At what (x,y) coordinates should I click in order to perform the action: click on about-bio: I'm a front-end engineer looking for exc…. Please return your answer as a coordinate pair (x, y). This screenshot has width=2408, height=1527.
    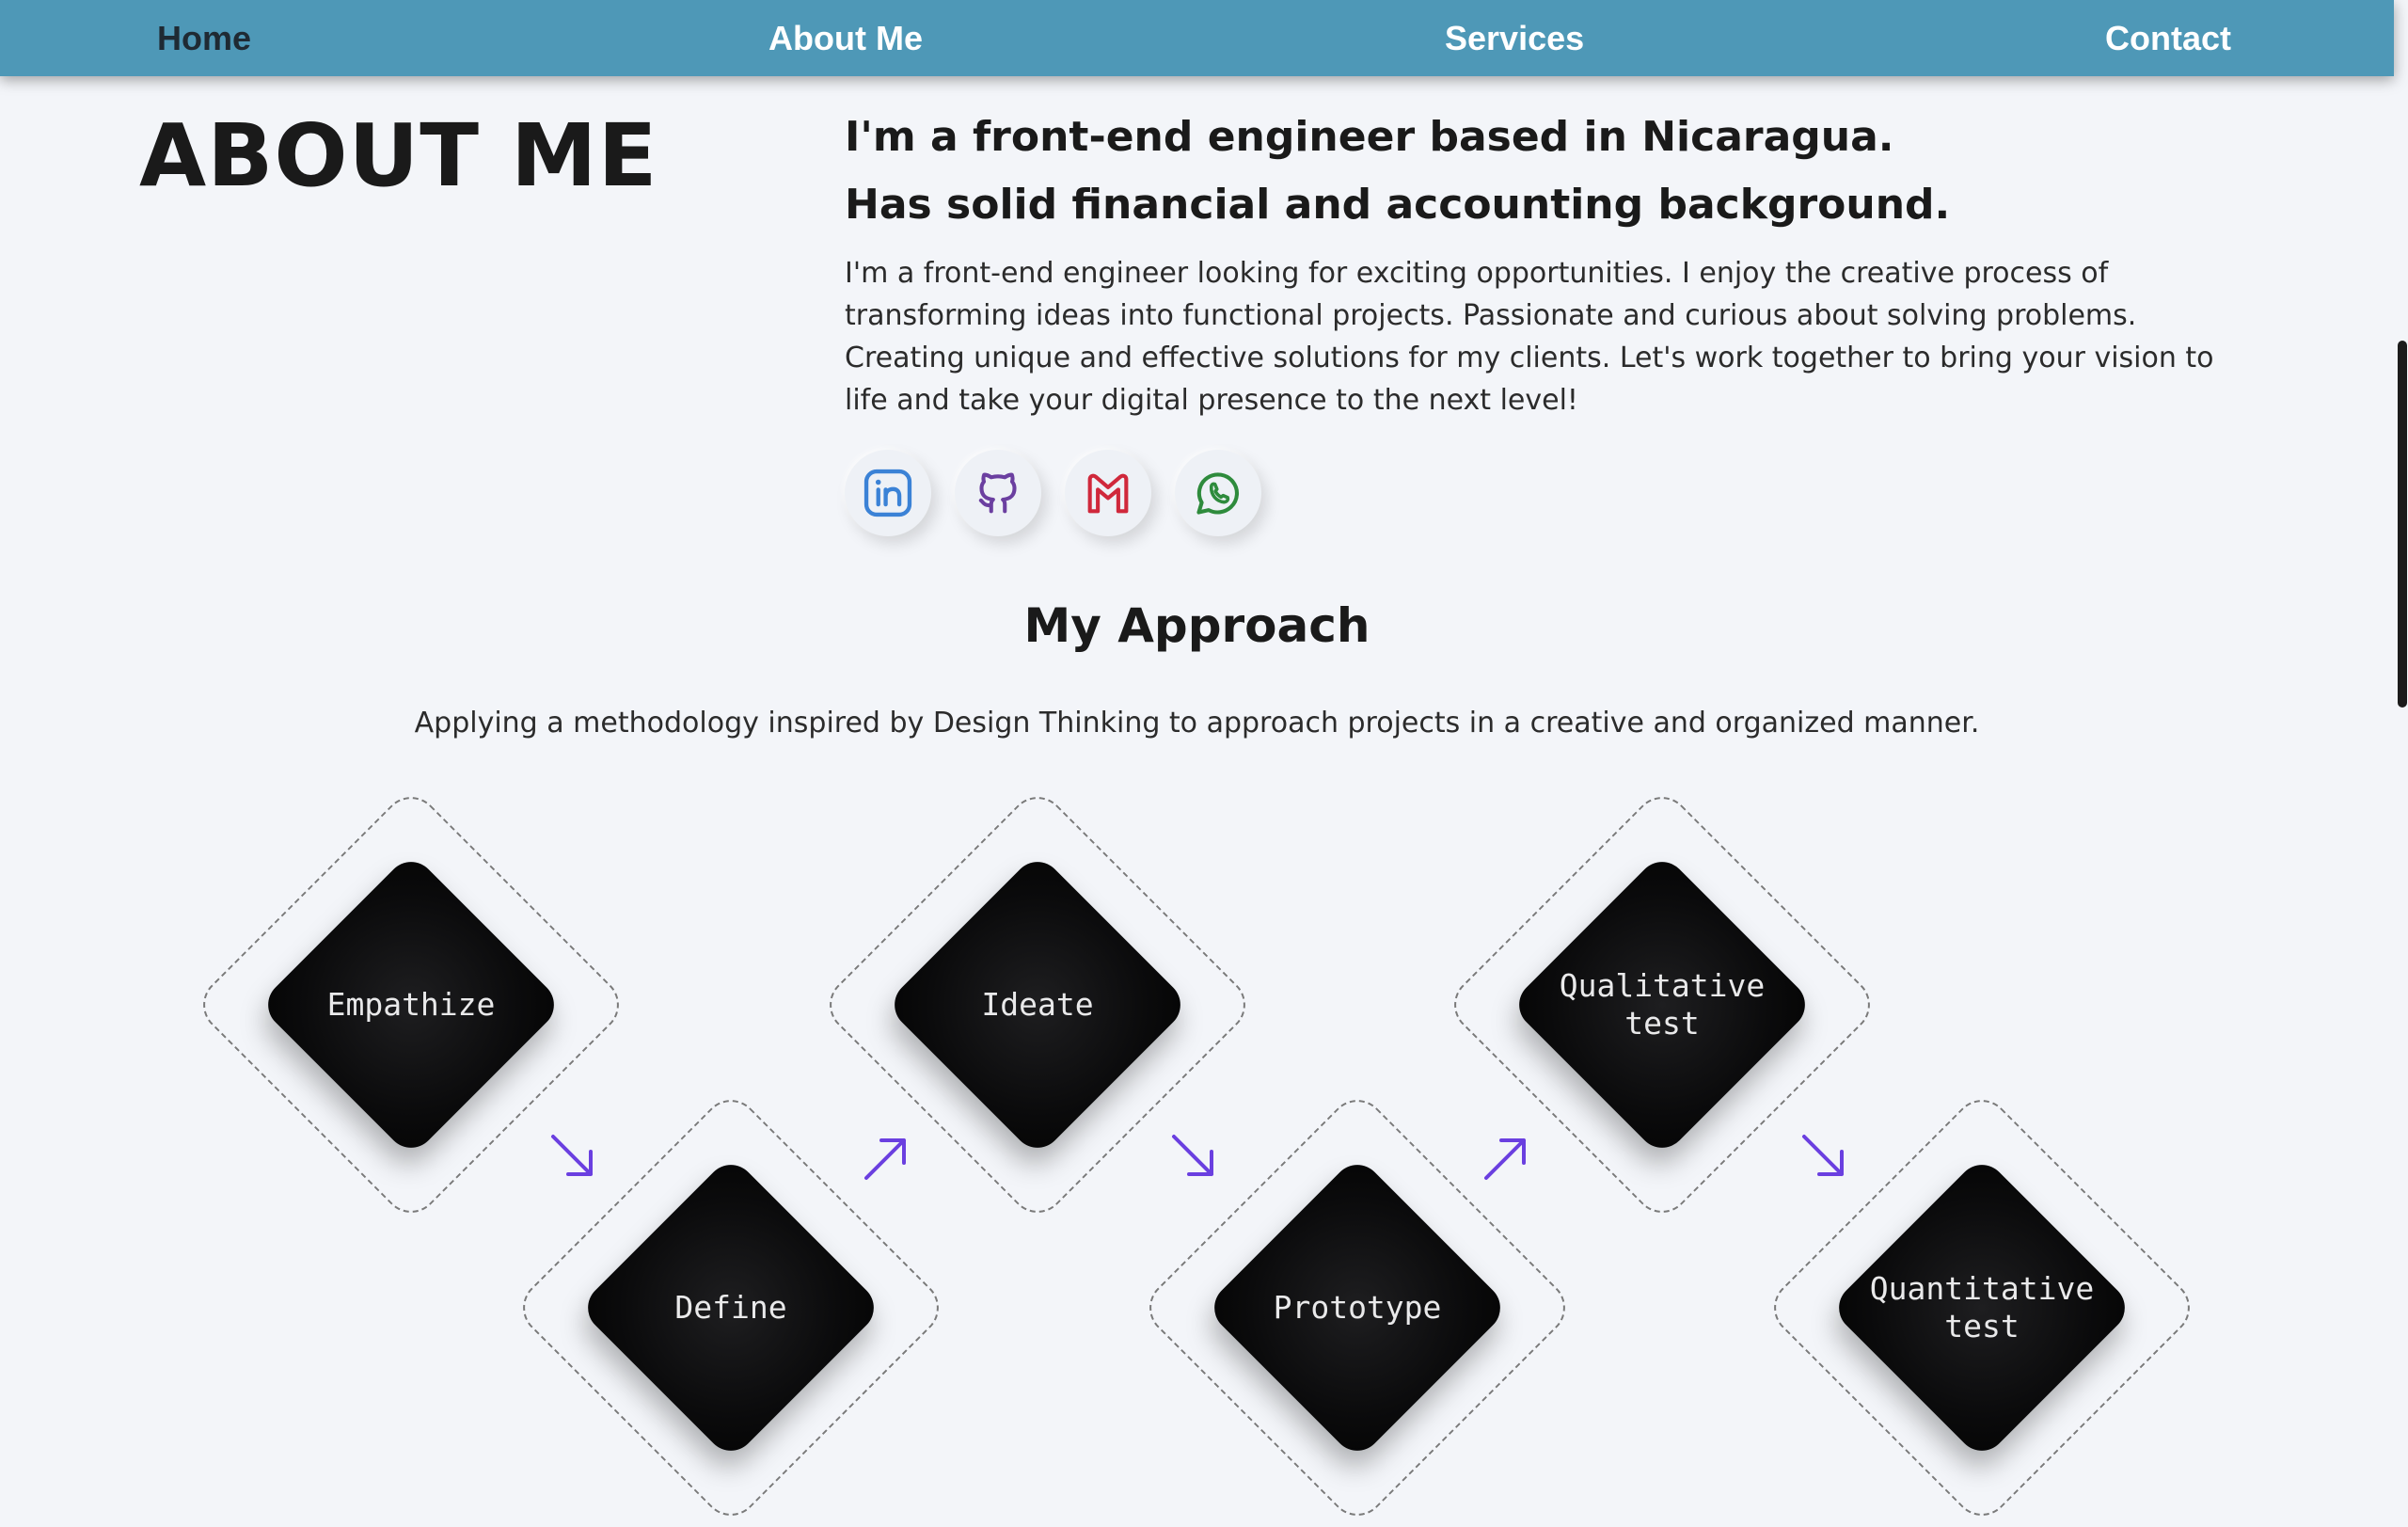
    Looking at the image, I should click on (1530, 337).